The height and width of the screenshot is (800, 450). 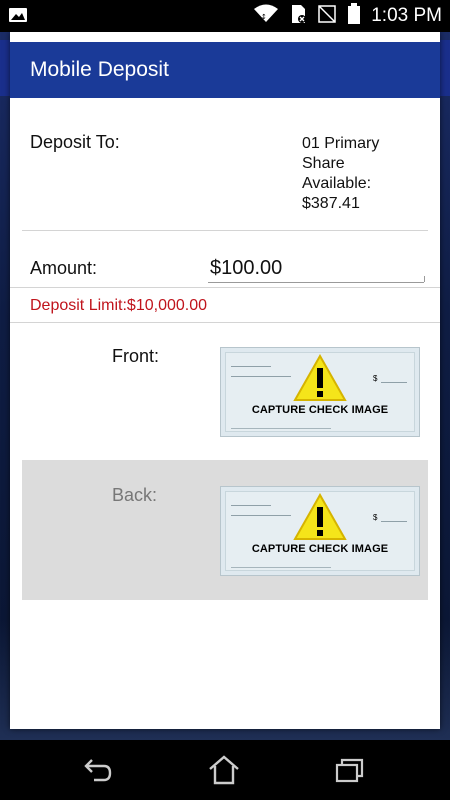 I want to click on status-bar: ↕ 1:03 PM, so click(x=225, y=16).